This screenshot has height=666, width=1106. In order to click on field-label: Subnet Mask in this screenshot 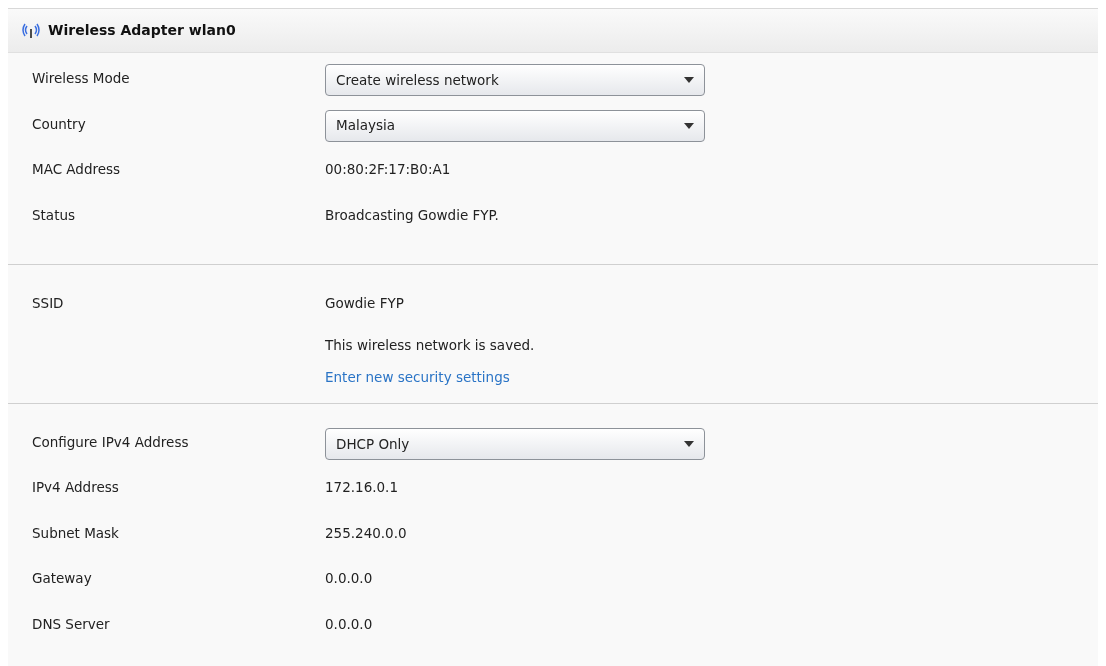, I will do `click(76, 533)`.